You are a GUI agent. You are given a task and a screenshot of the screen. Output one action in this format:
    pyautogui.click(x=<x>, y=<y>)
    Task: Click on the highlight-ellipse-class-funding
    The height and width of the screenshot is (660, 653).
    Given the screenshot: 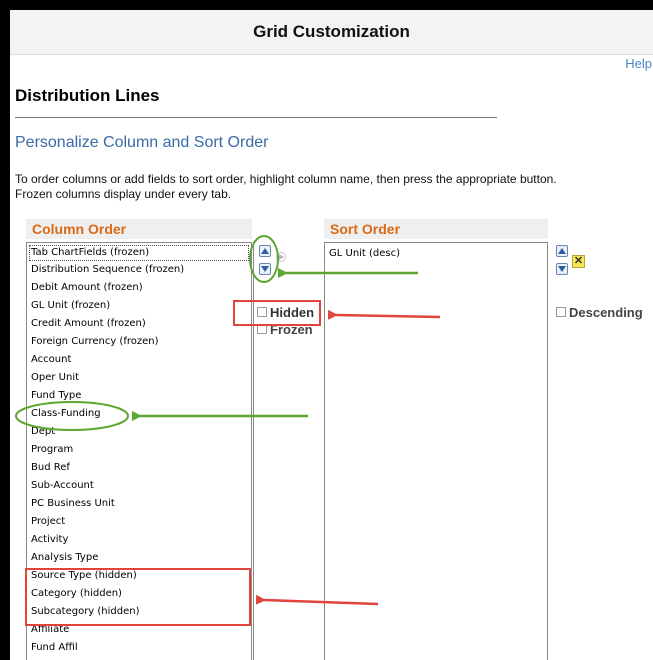 What is the action you would take?
    pyautogui.click(x=72, y=416)
    